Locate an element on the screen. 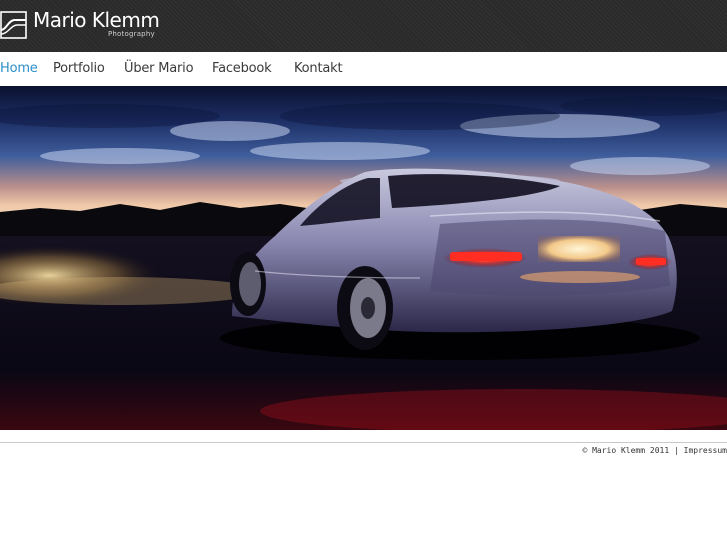 Image resolution: width=727 pixels, height=545 pixels. nav-item-ueber-mario: Über Mario is located at coordinates (159, 68).